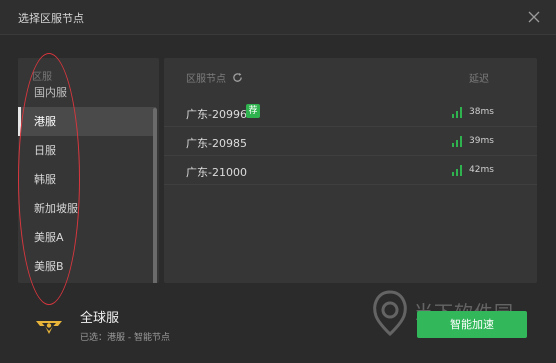 This screenshot has width=556, height=363. What do you see at coordinates (100, 318) in the screenshot?
I see `region-title: 全球服` at bounding box center [100, 318].